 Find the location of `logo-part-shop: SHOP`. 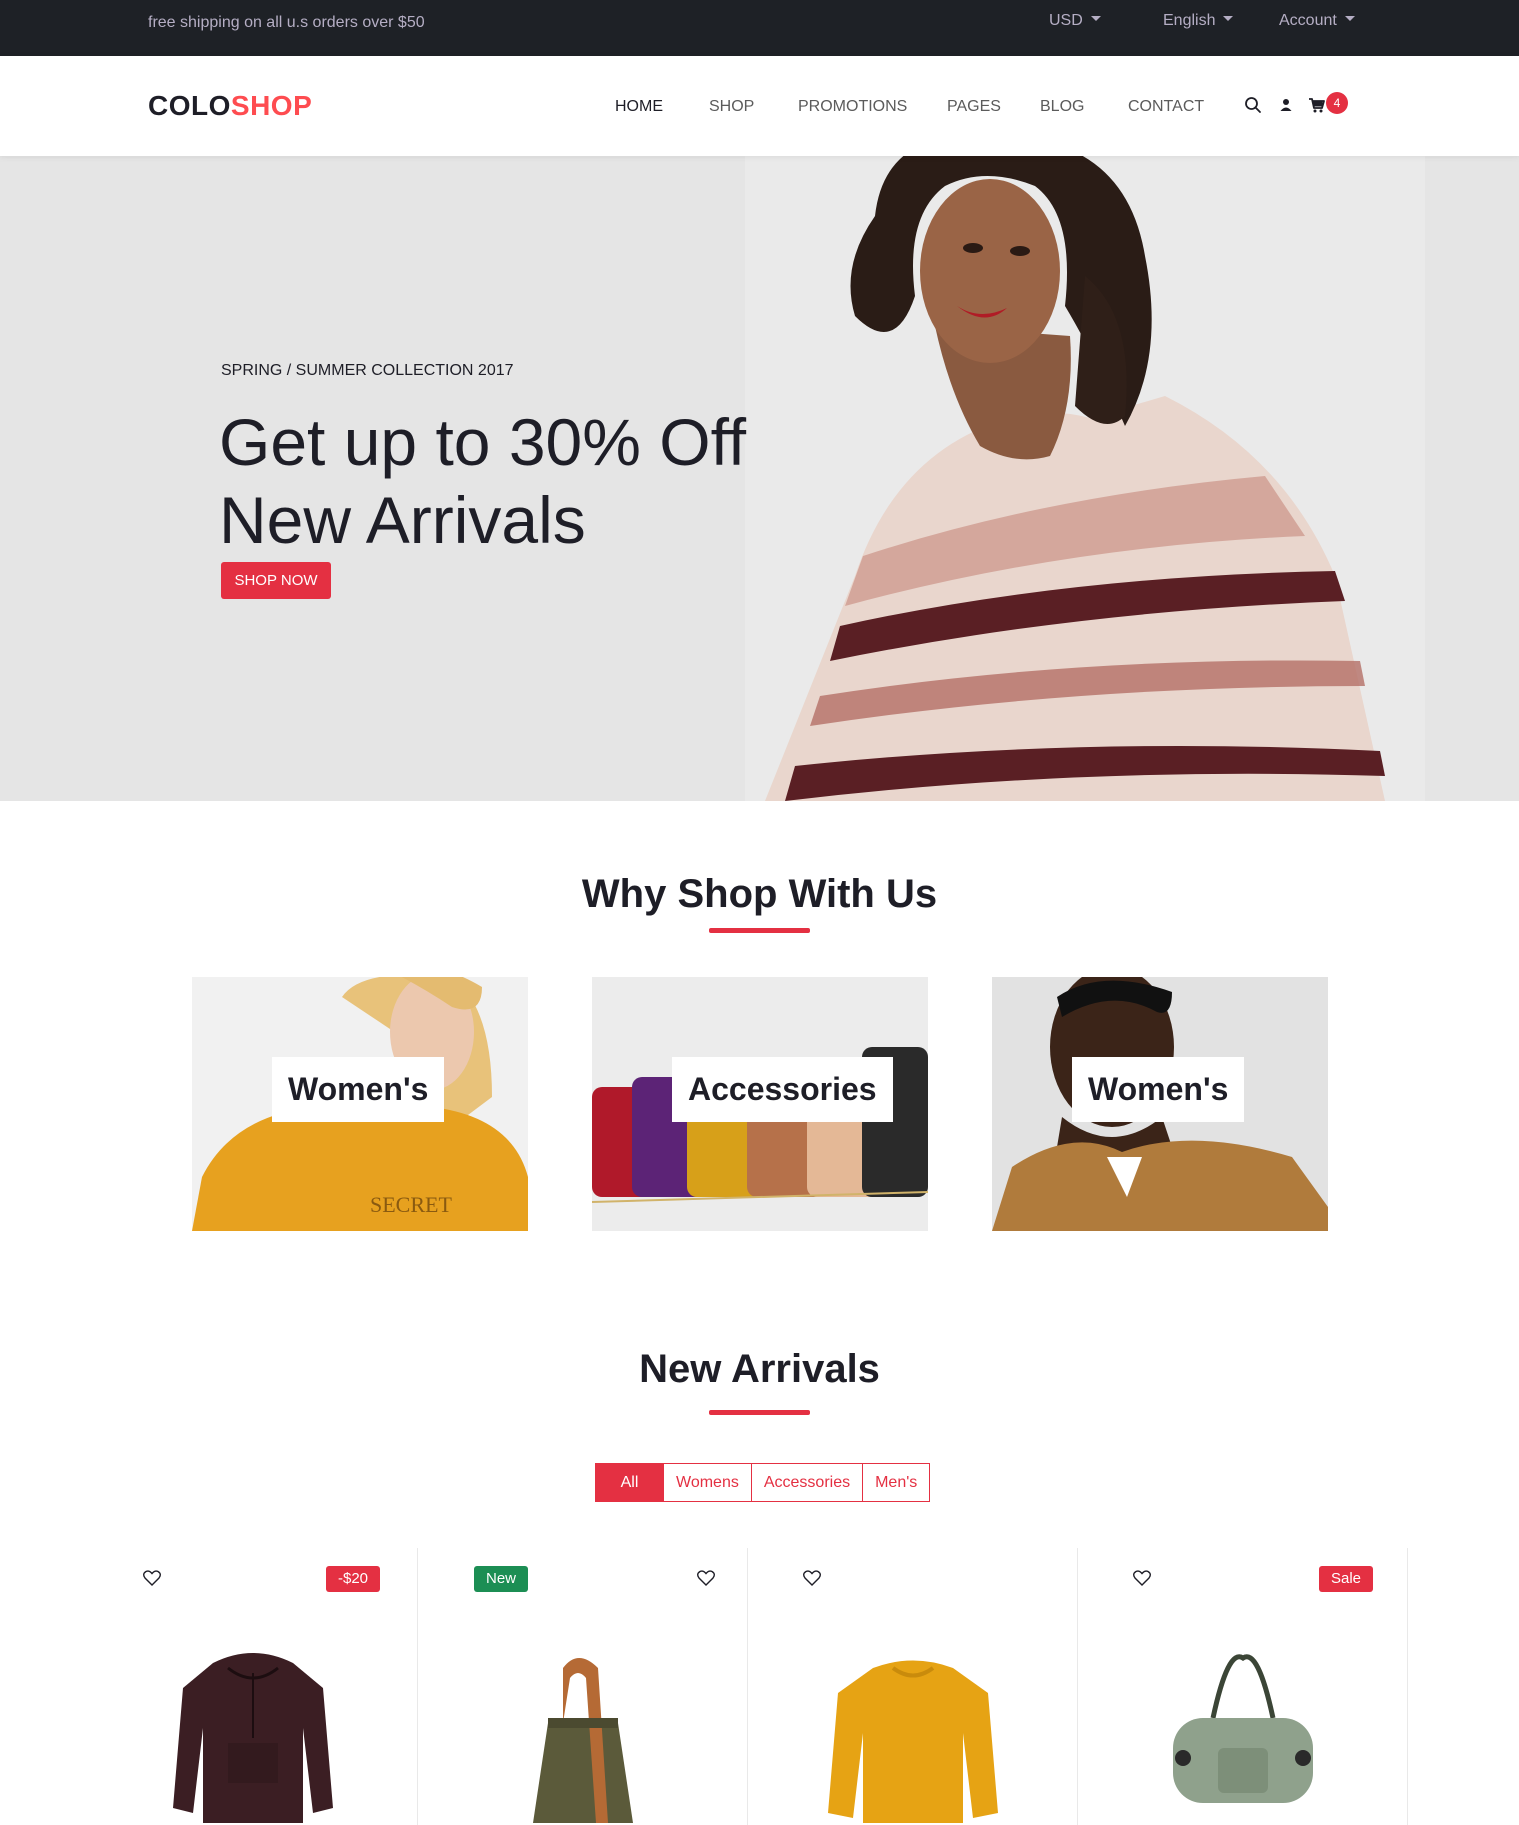

logo-part-shop: SHOP is located at coordinates (271, 105).